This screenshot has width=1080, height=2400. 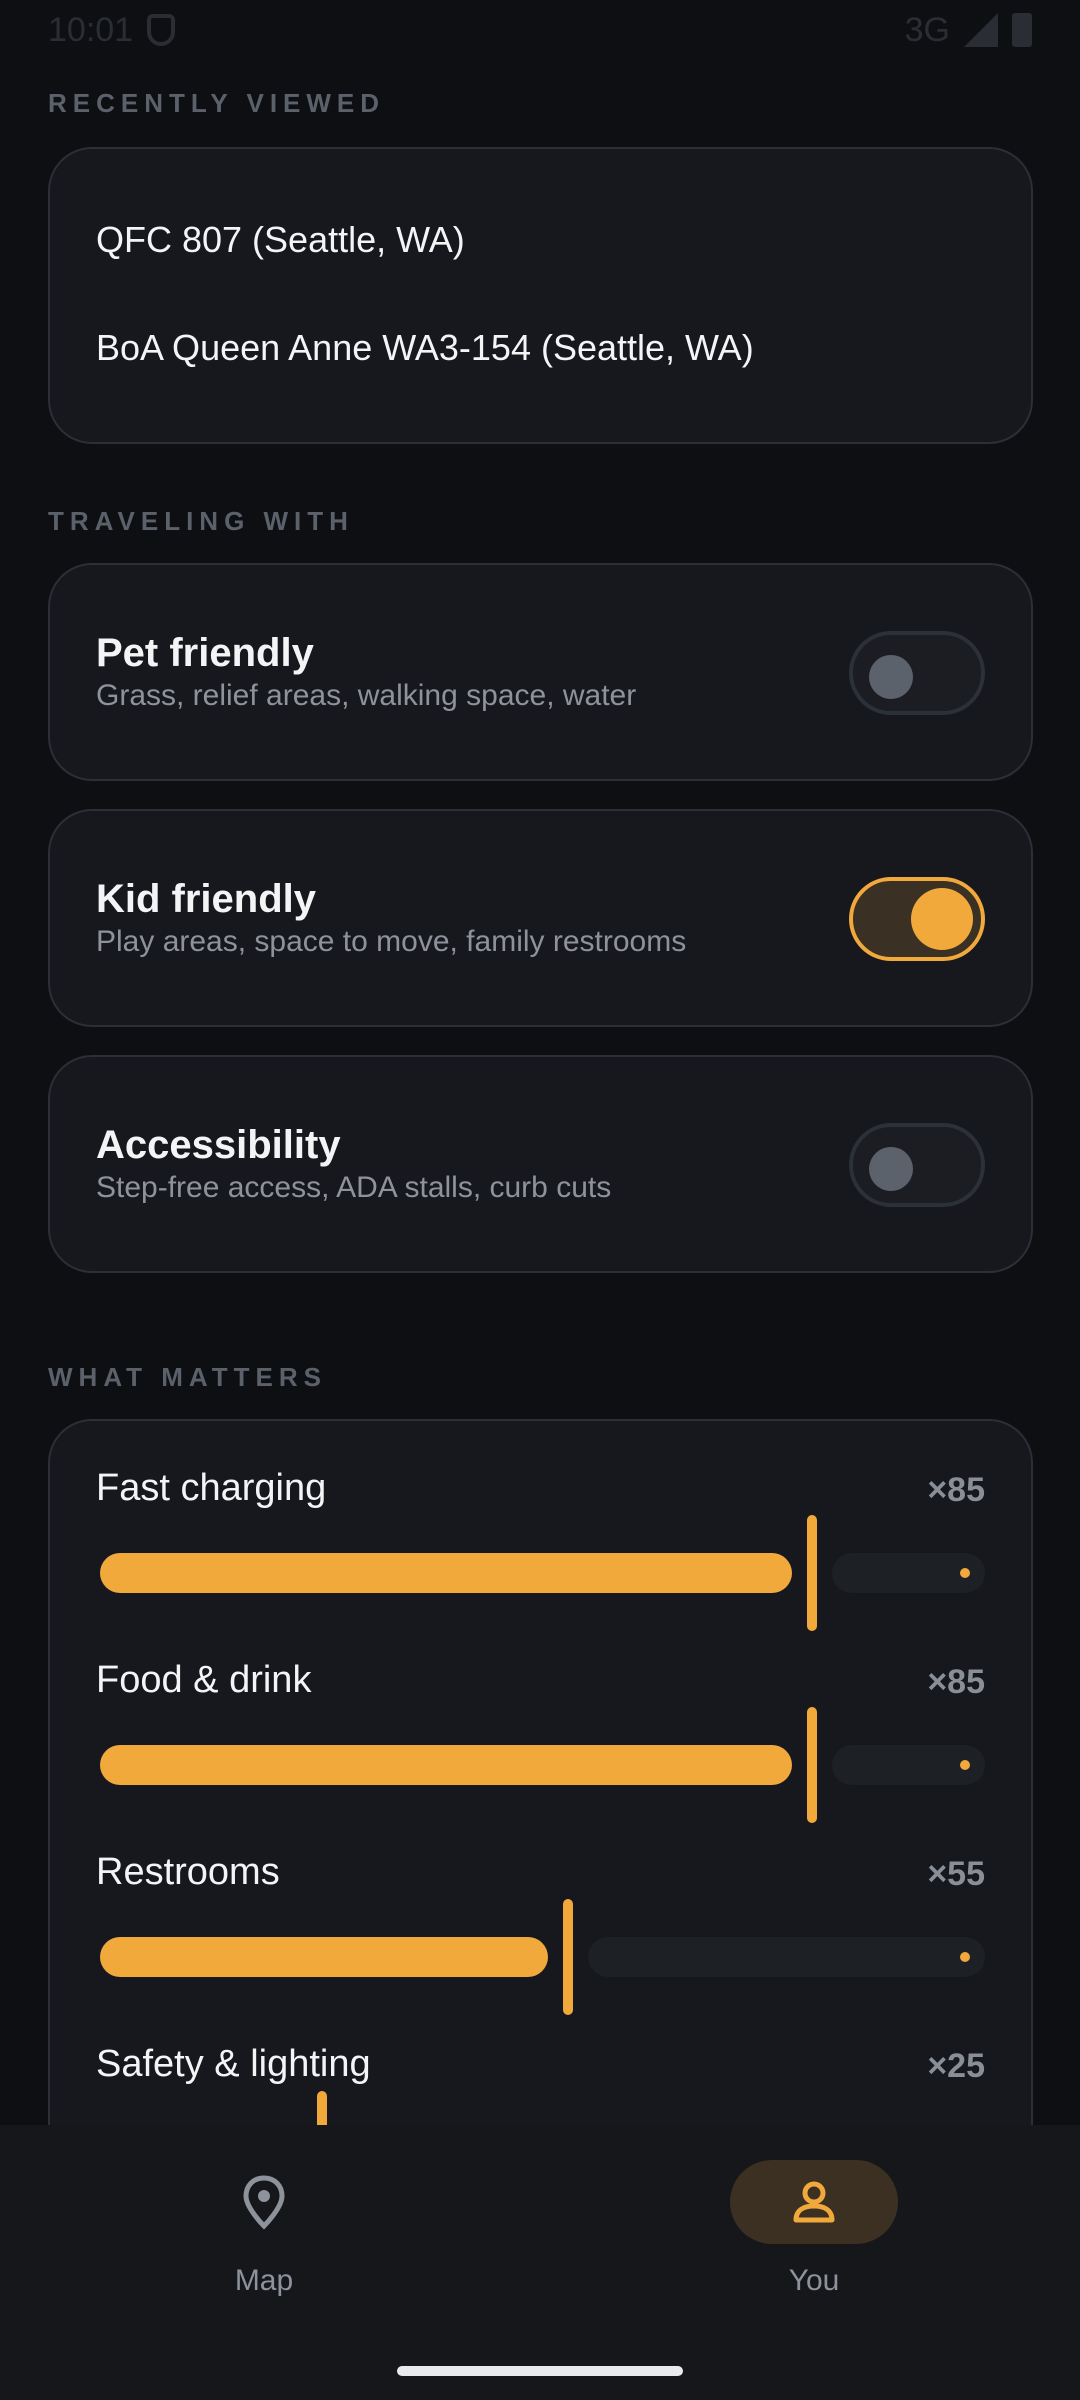 What do you see at coordinates (540, 30) in the screenshot?
I see `status-bar: 10:01 3G` at bounding box center [540, 30].